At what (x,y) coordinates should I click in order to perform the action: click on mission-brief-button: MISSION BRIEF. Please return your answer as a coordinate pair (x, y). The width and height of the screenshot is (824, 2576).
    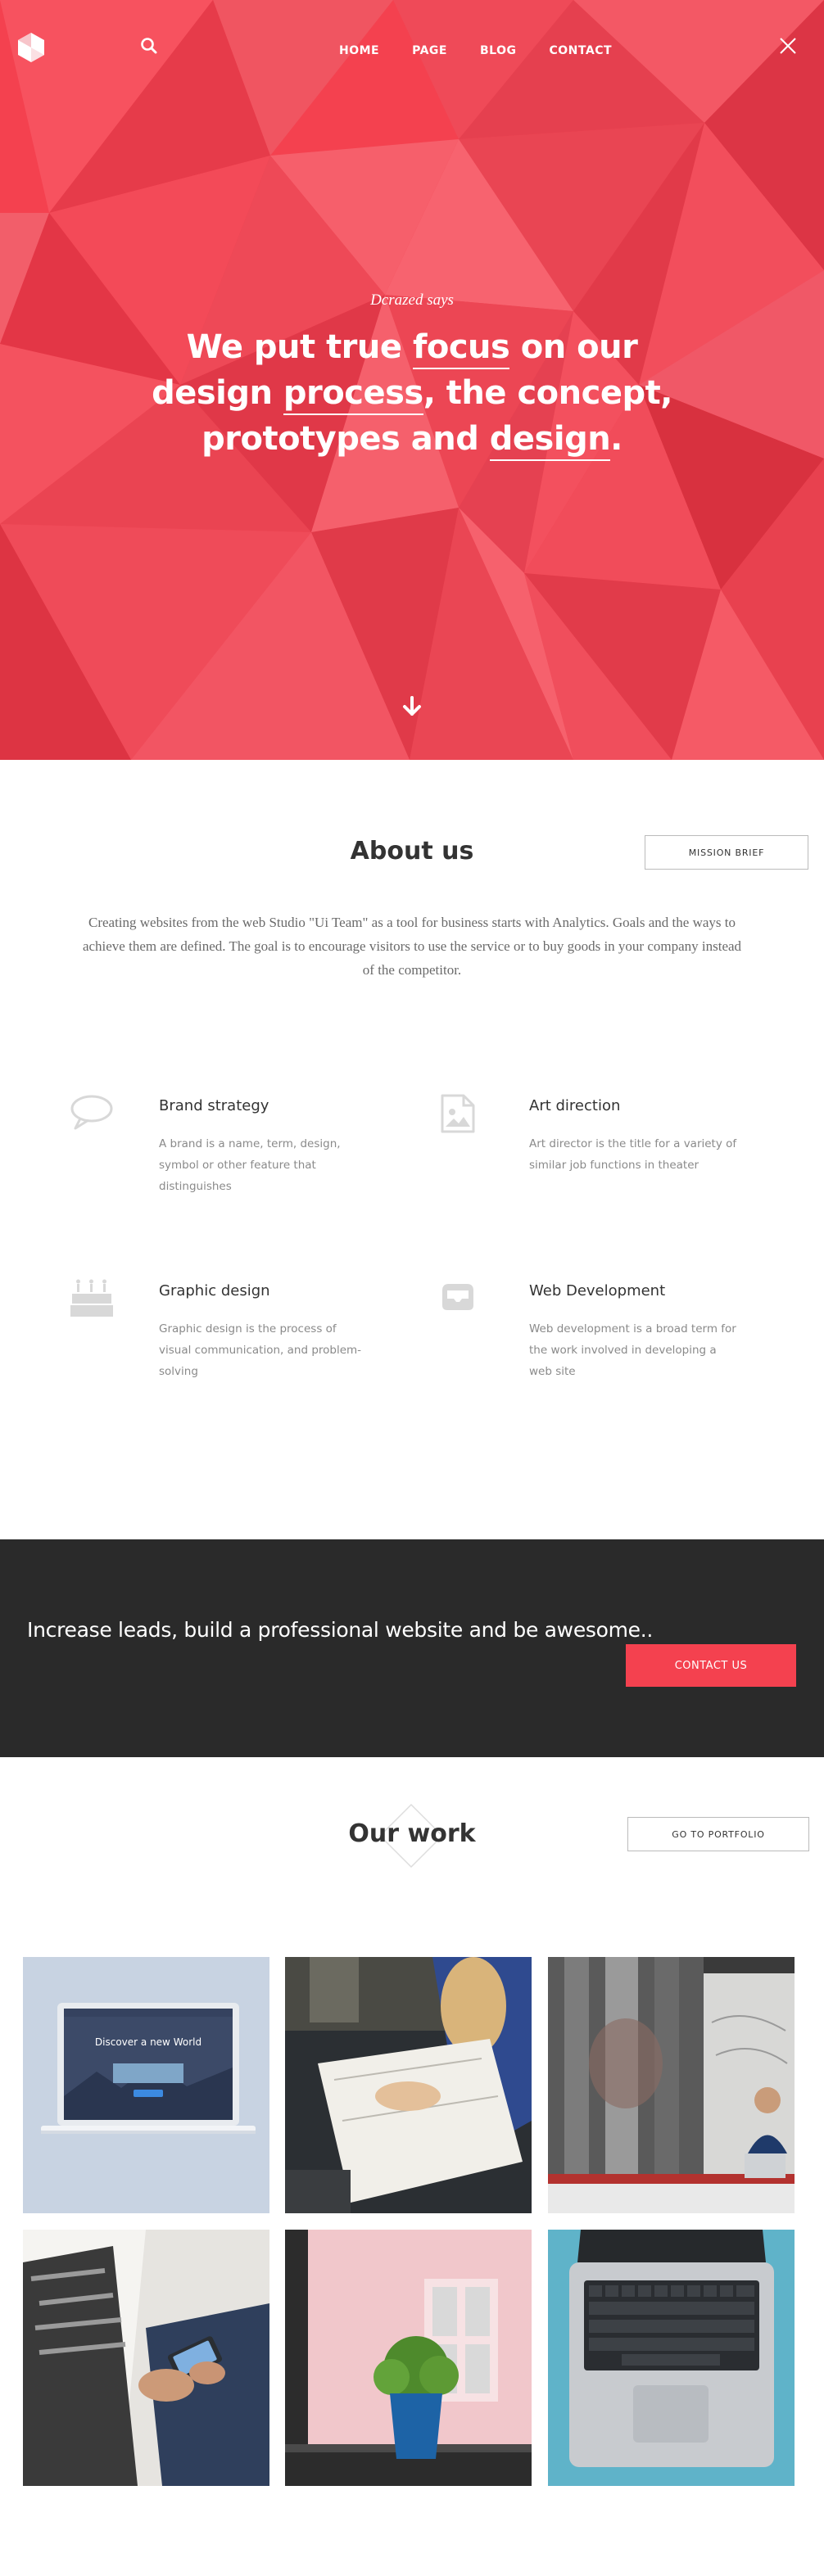
    Looking at the image, I should click on (726, 852).